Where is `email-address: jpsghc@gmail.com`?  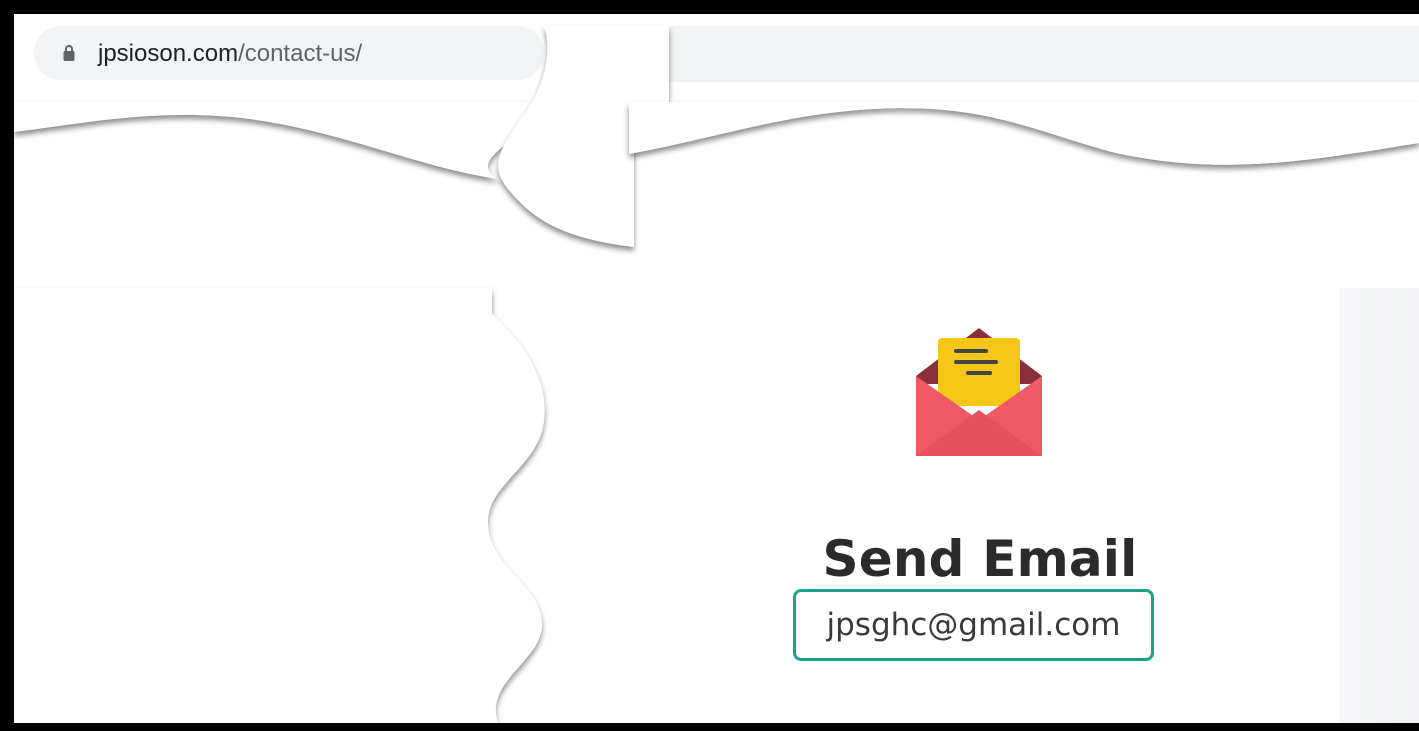
email-address: jpsghc@gmail.com is located at coordinates (974, 625).